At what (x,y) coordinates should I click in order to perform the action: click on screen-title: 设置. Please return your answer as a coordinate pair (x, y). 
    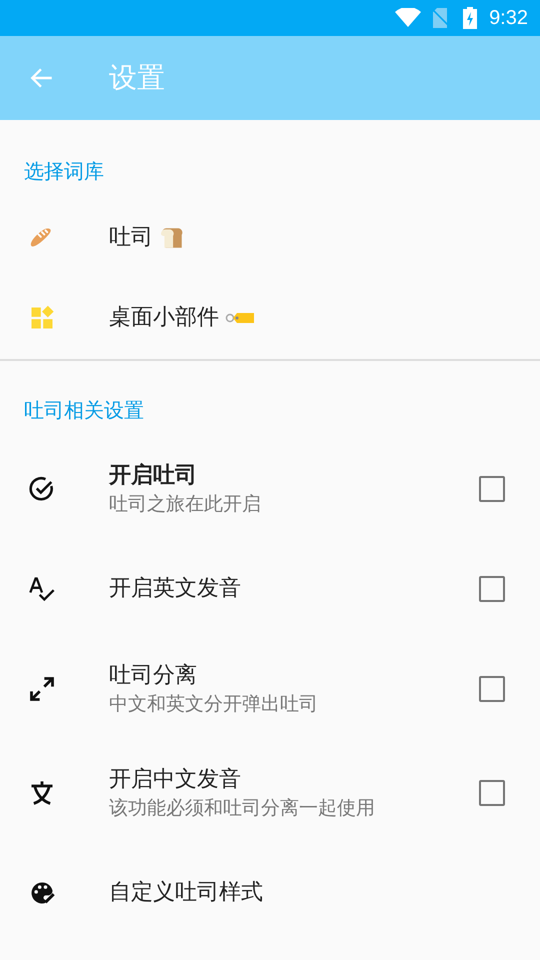
    Looking at the image, I should click on (137, 78).